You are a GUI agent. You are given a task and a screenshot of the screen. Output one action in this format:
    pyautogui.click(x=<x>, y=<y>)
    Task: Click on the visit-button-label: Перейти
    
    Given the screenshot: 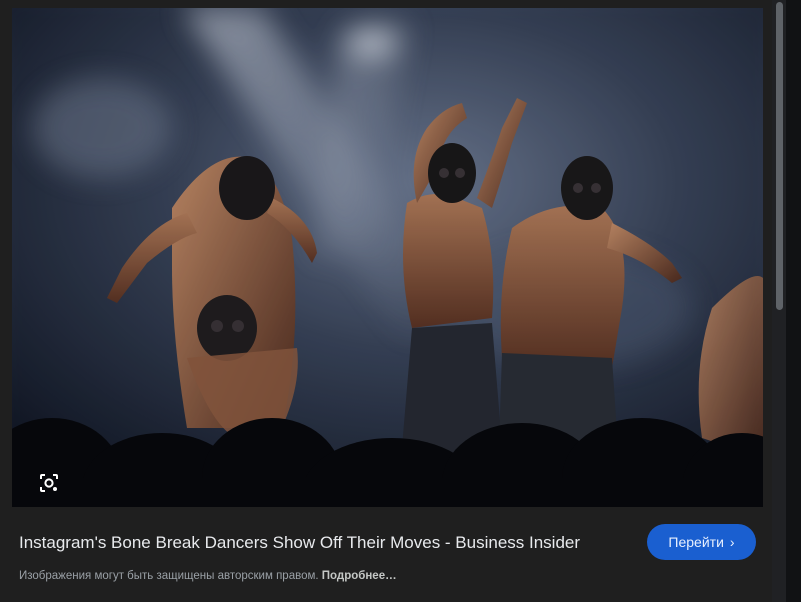 What is the action you would take?
    pyautogui.click(x=696, y=542)
    